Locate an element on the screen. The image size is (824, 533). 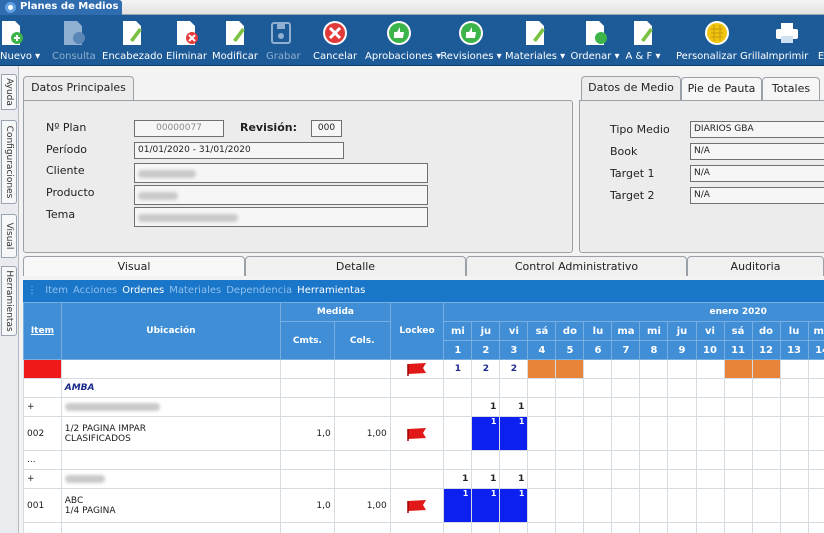
tab-datos-principales: Datos Principales is located at coordinates (78, 88).